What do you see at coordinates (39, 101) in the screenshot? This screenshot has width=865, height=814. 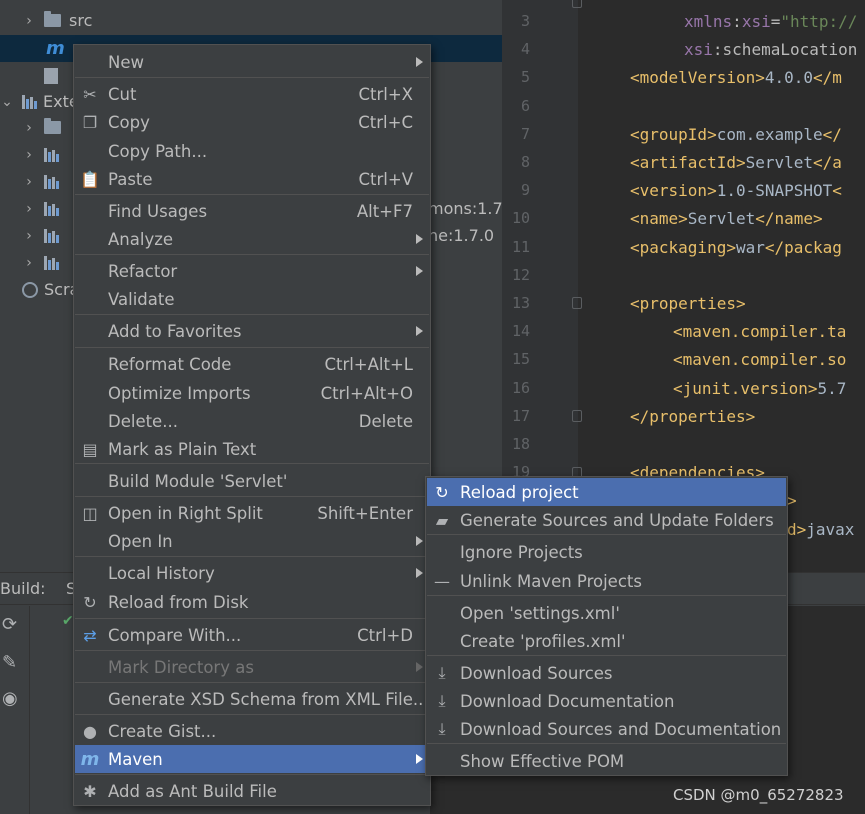 I see `tree-item-external-libraries: ⌄ Exte` at bounding box center [39, 101].